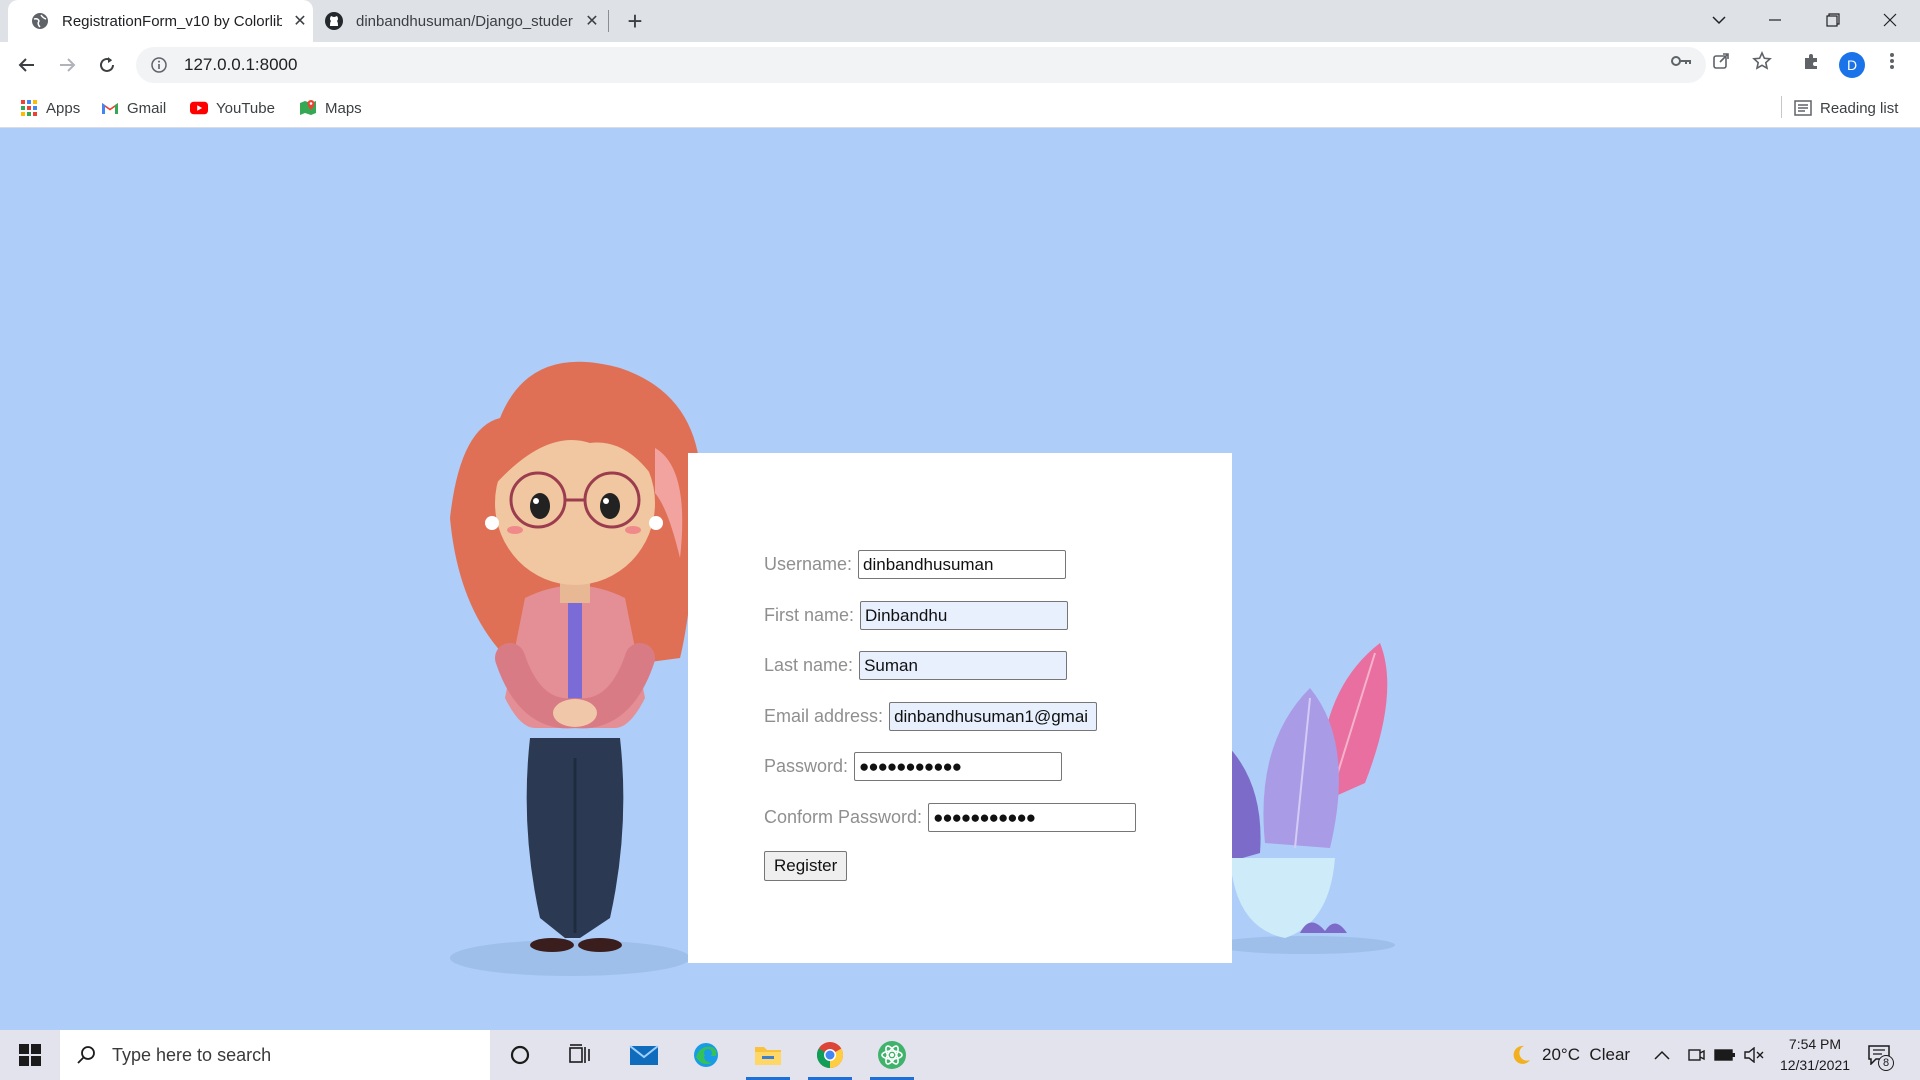 This screenshot has height=1080, width=1920. Describe the element at coordinates (809, 615) in the screenshot. I see `first-name-label: First name:` at that location.